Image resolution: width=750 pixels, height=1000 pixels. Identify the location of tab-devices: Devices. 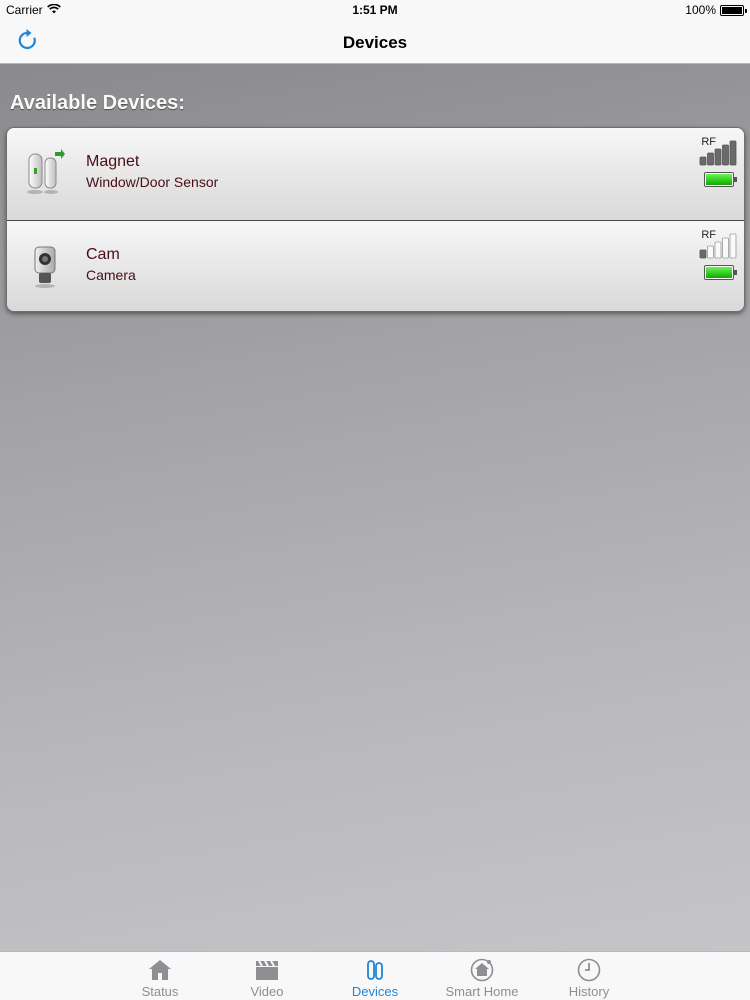
(375, 976).